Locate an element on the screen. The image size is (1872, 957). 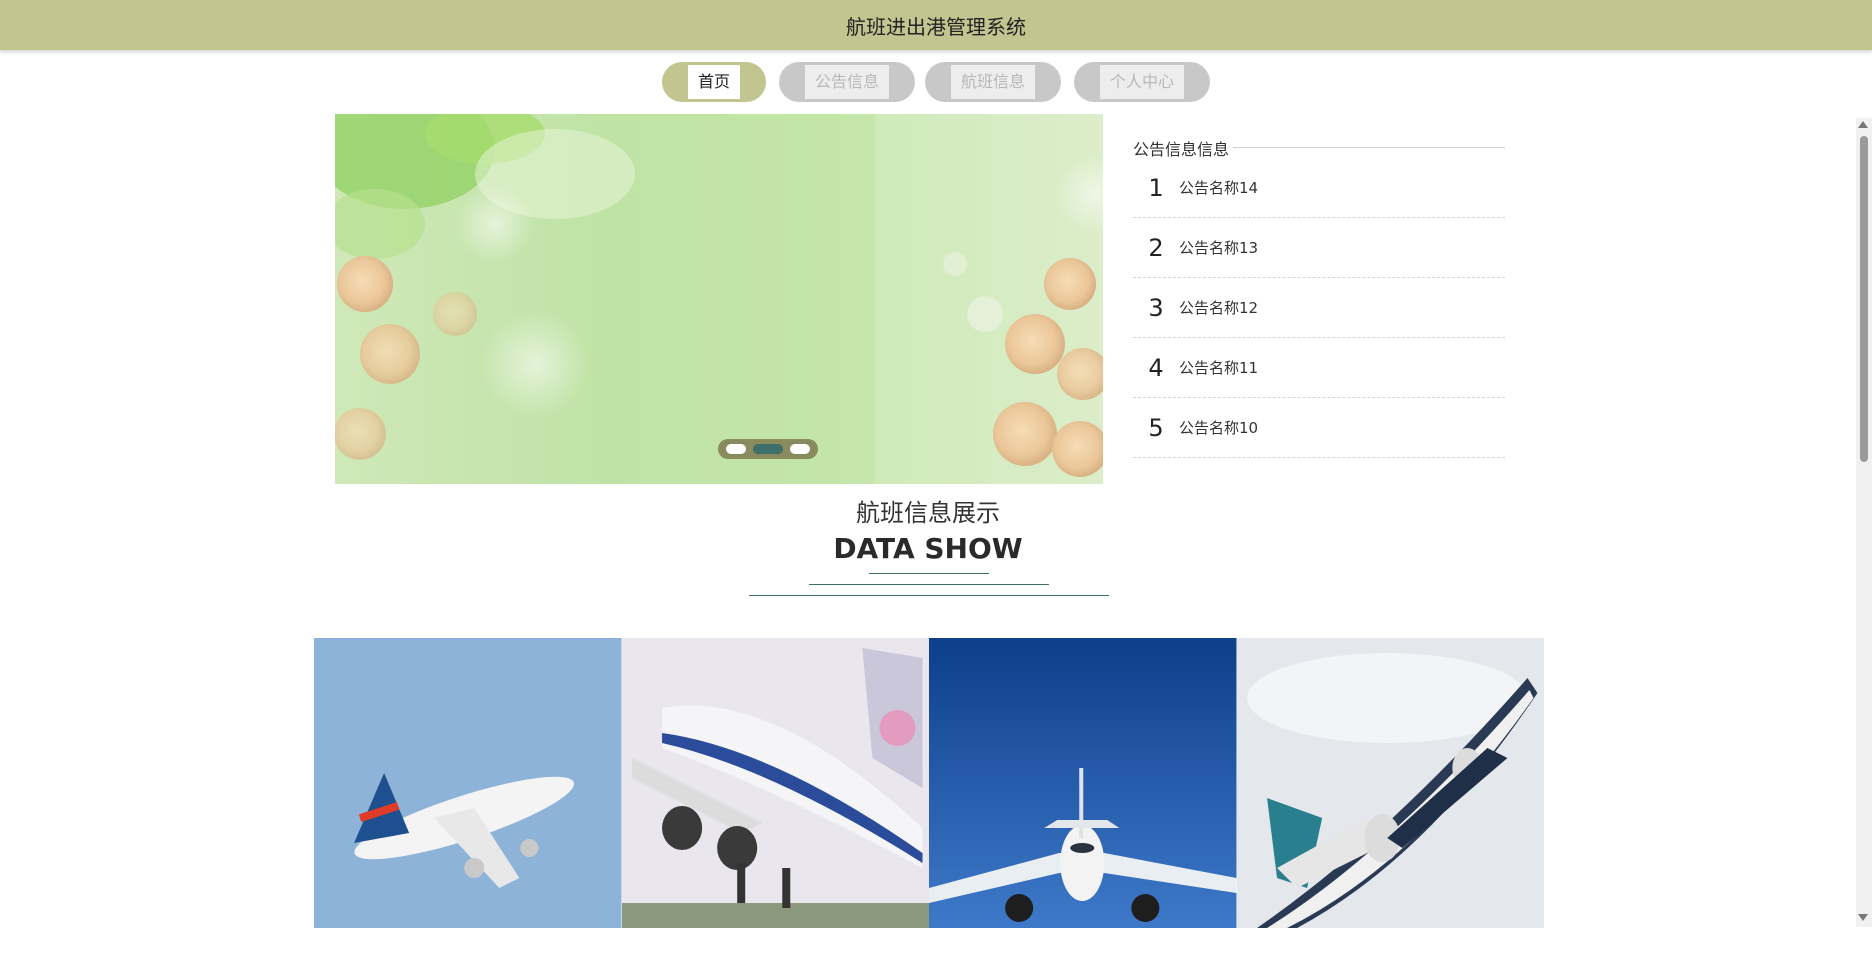
nav-item-profile: 个人中心 is located at coordinates (1142, 82).